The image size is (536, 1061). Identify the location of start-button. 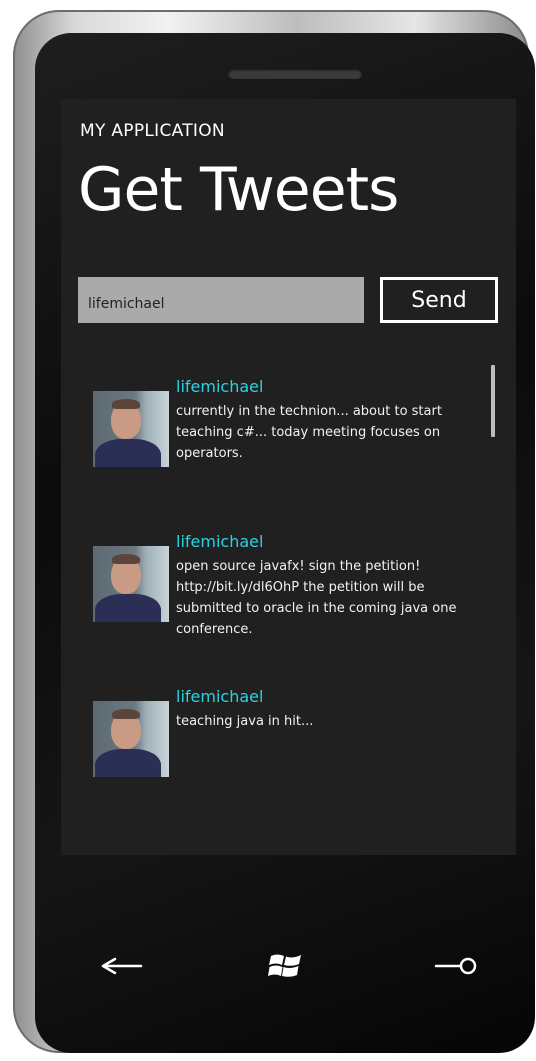
(286, 968).